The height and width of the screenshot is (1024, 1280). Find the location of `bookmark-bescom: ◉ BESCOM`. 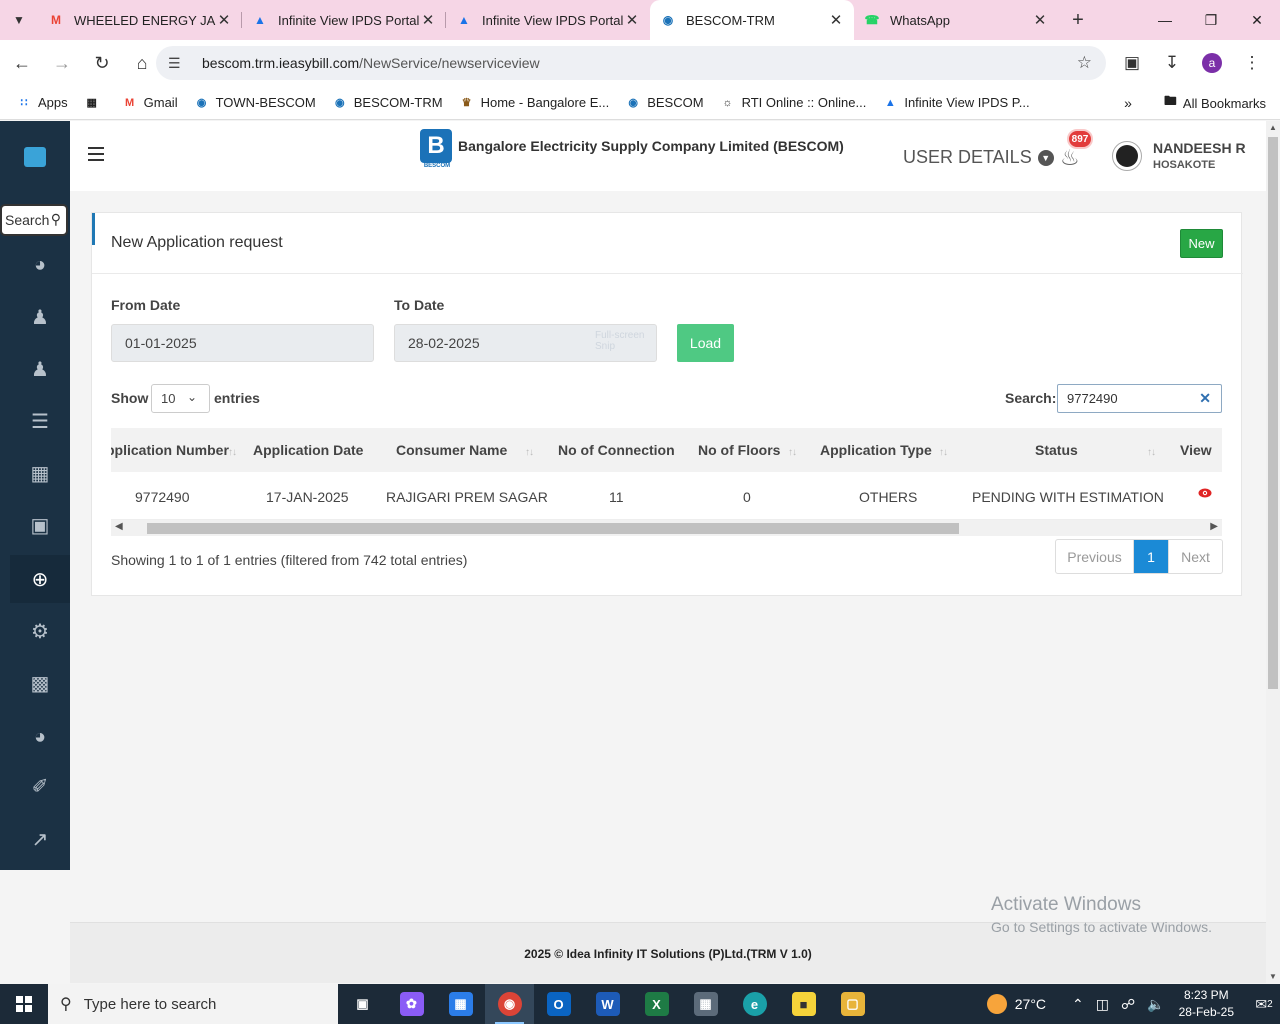

bookmark-bescom: ◉ BESCOM is located at coordinates (664, 103).